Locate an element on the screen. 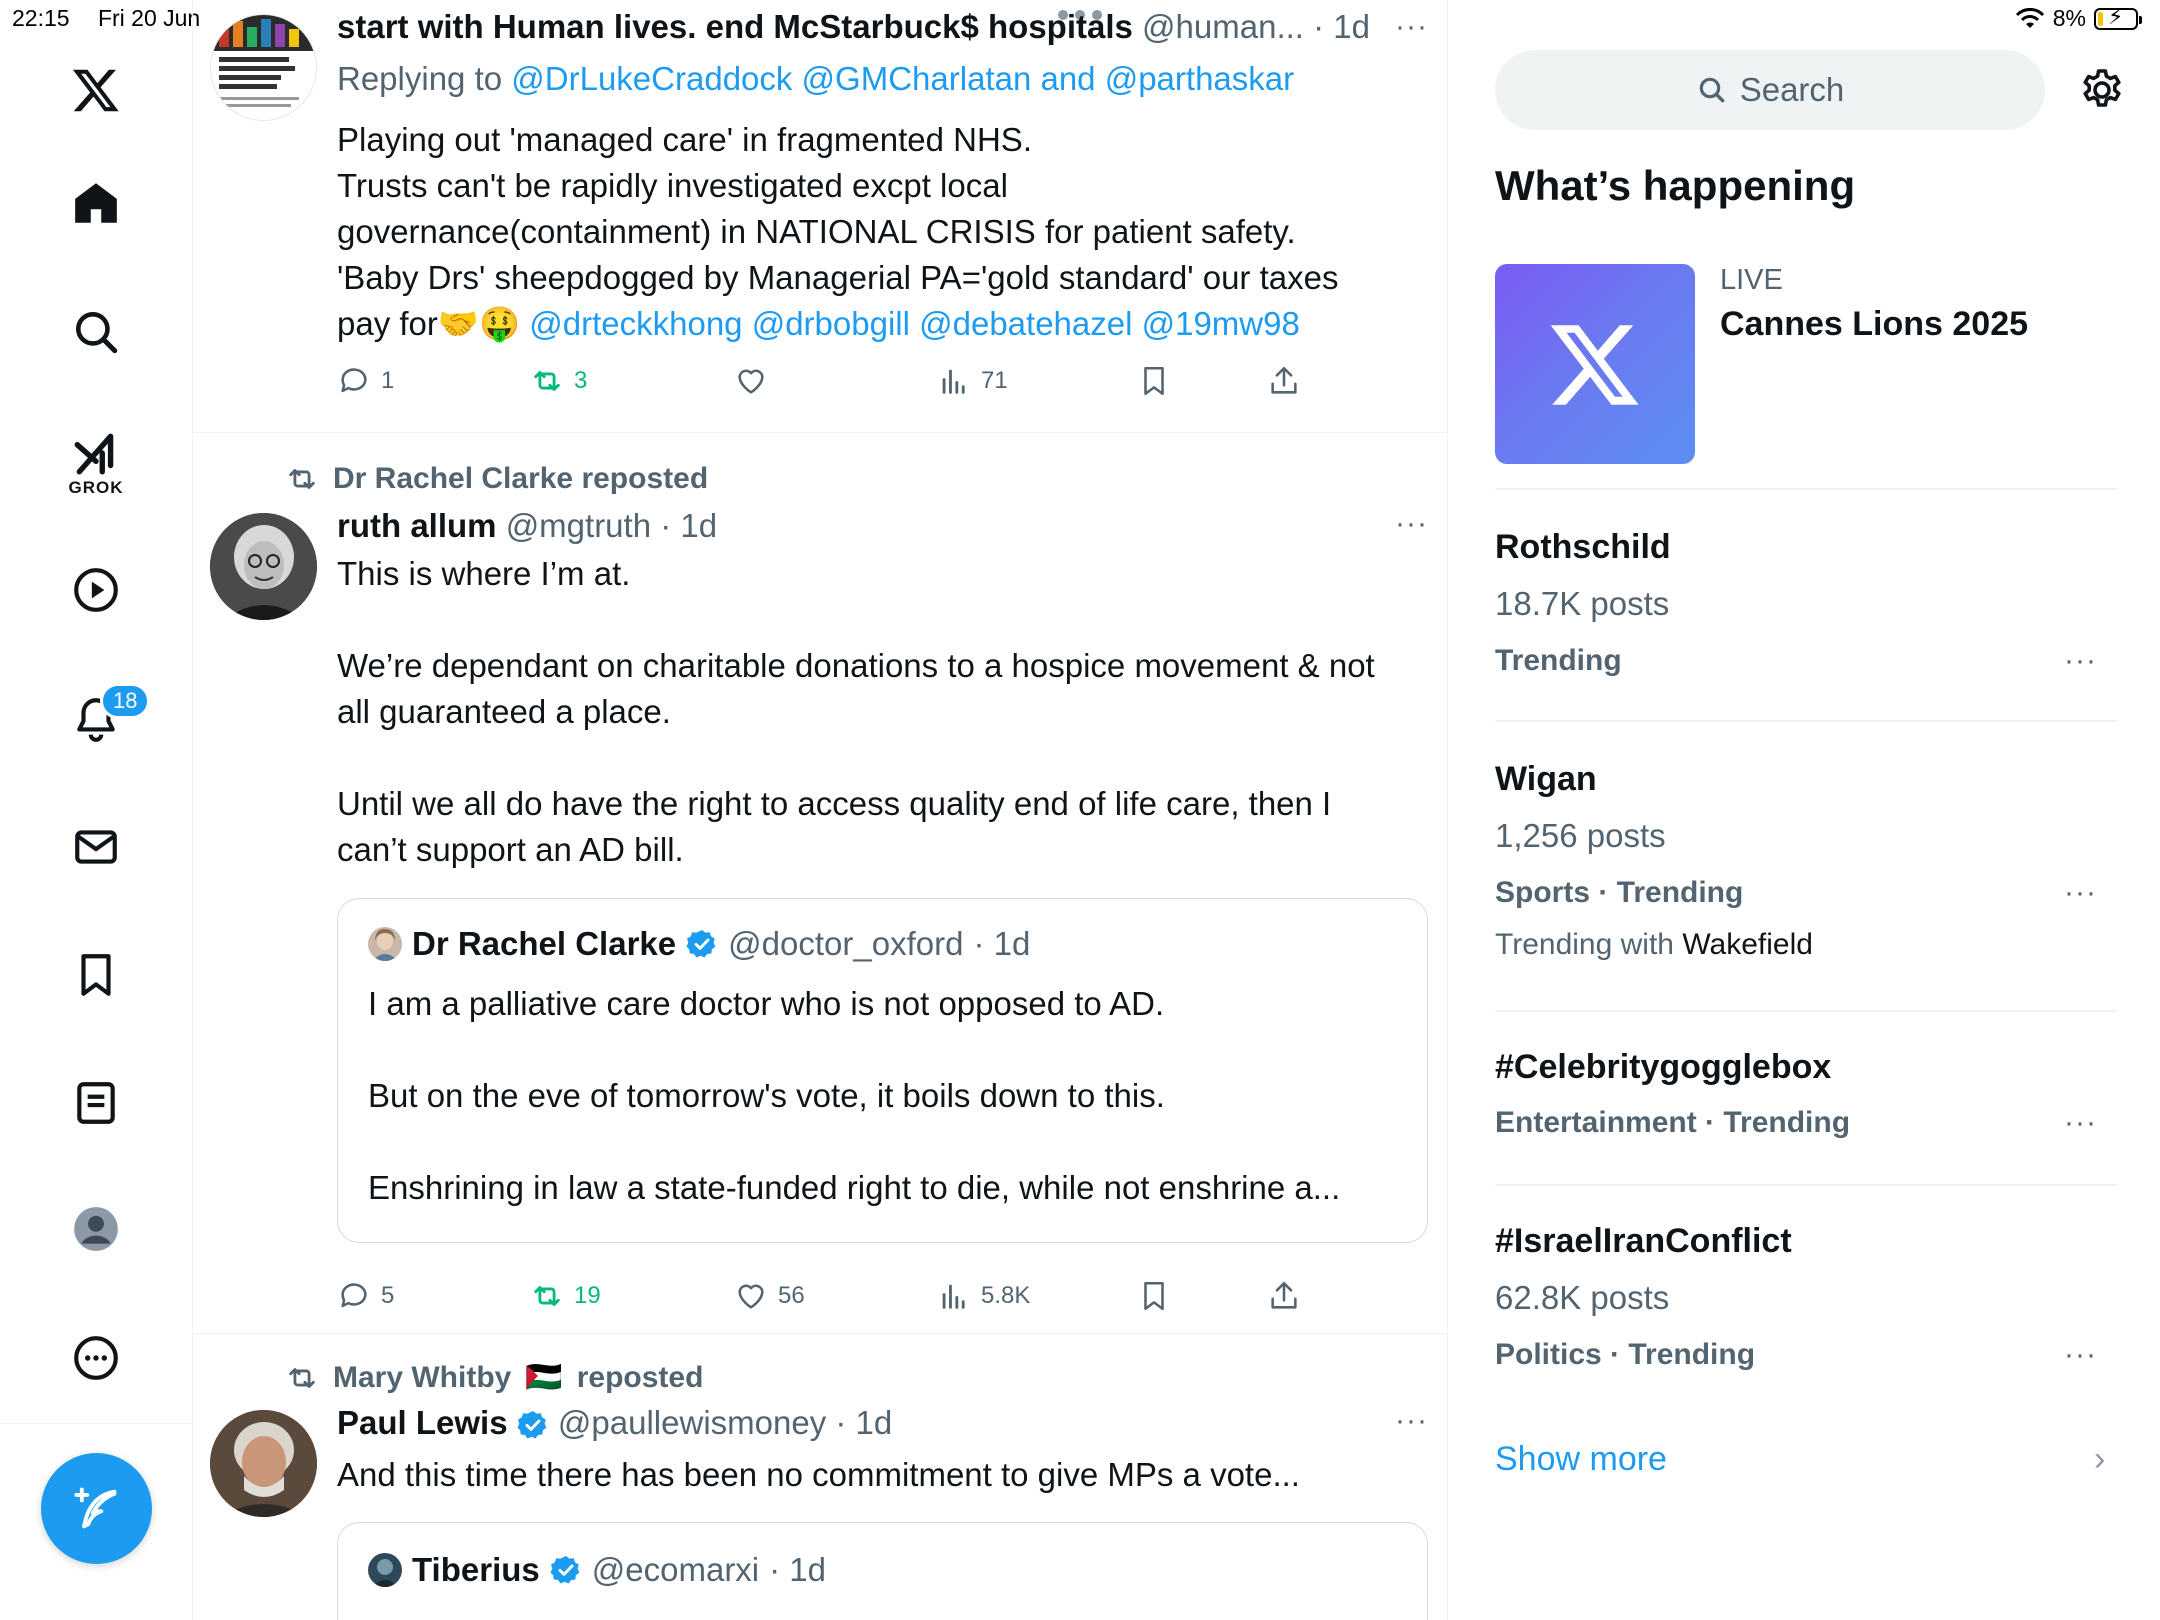  trend-item: Rothschild 18.7K posts Trending ··· is located at coordinates (1806, 610).